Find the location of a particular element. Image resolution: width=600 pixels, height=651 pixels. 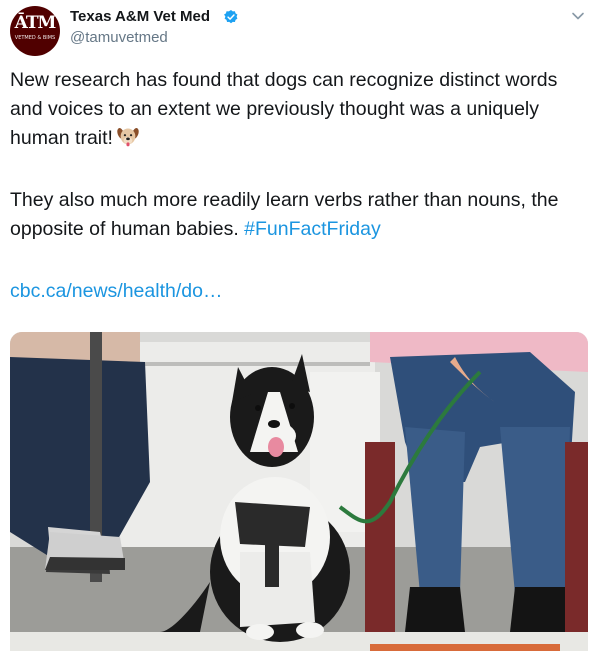

dog-face-icon is located at coordinates (128, 137).